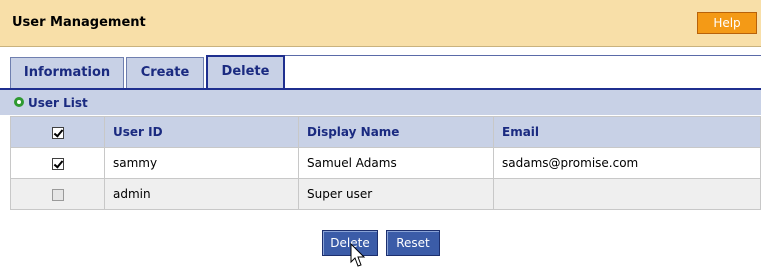 Image resolution: width=761 pixels, height=270 pixels. Describe the element at coordinates (727, 23) in the screenshot. I see `help-button: Help` at that location.